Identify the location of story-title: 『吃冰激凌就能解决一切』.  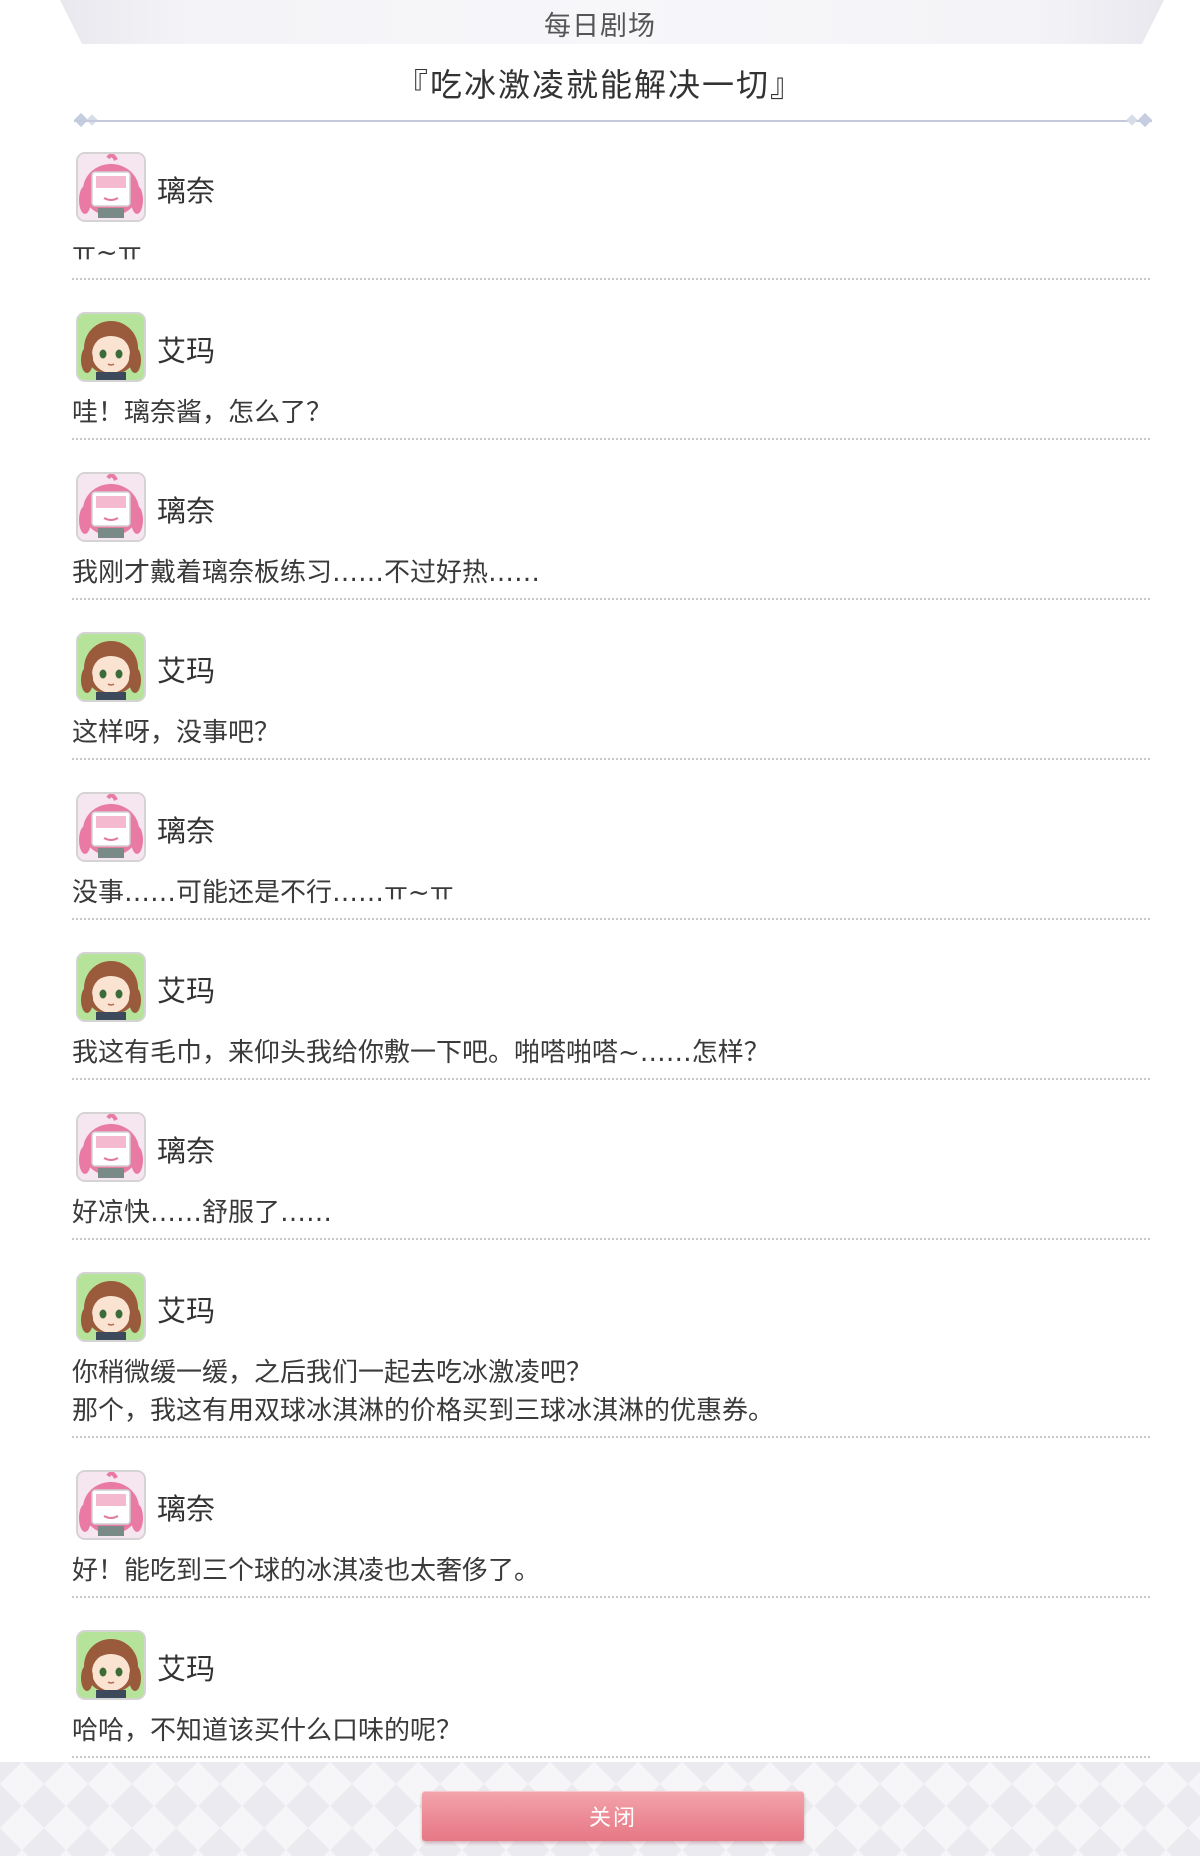
(599, 85).